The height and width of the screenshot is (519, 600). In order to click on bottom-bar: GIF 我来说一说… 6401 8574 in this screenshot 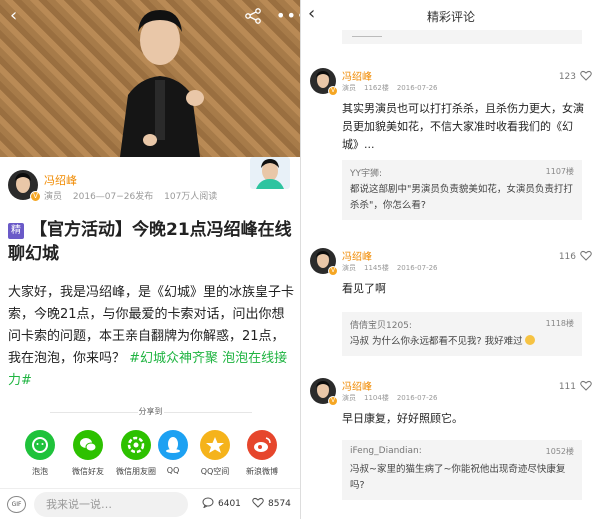, I will do `click(150, 503)`.